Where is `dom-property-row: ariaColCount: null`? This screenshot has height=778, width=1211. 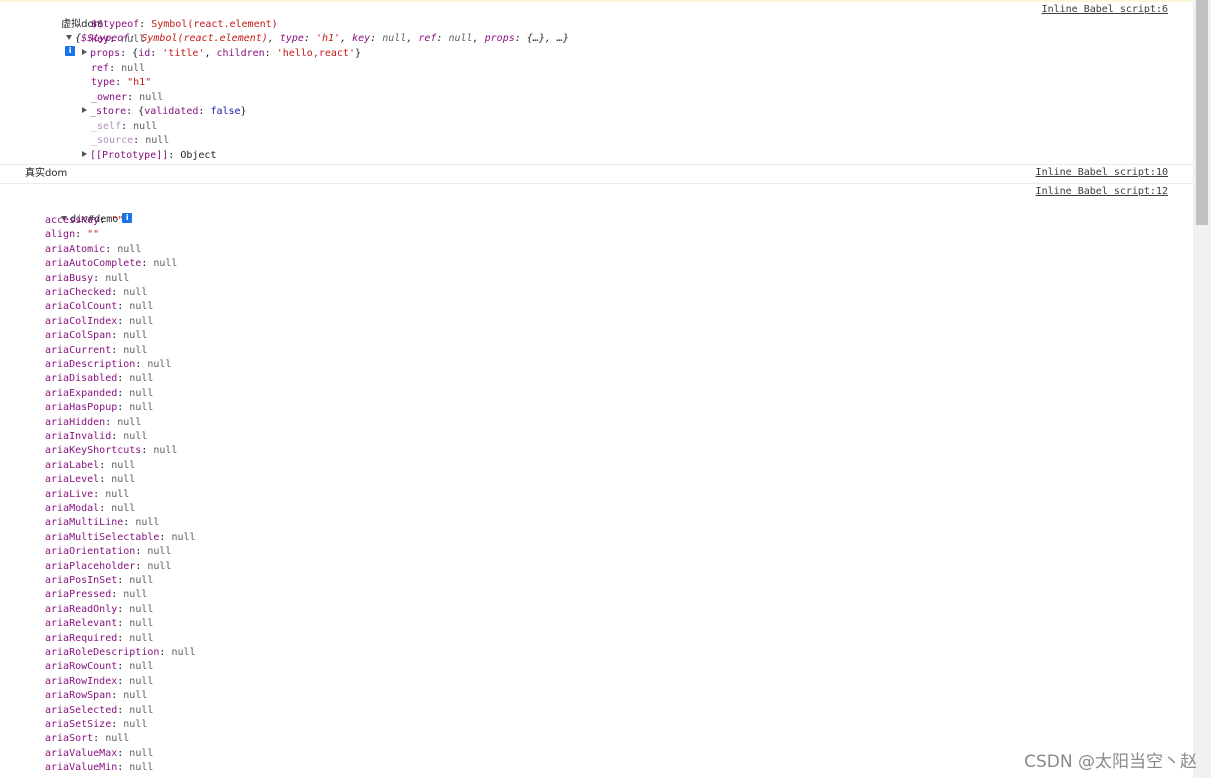 dom-property-row: ariaColCount: null is located at coordinates (99, 307).